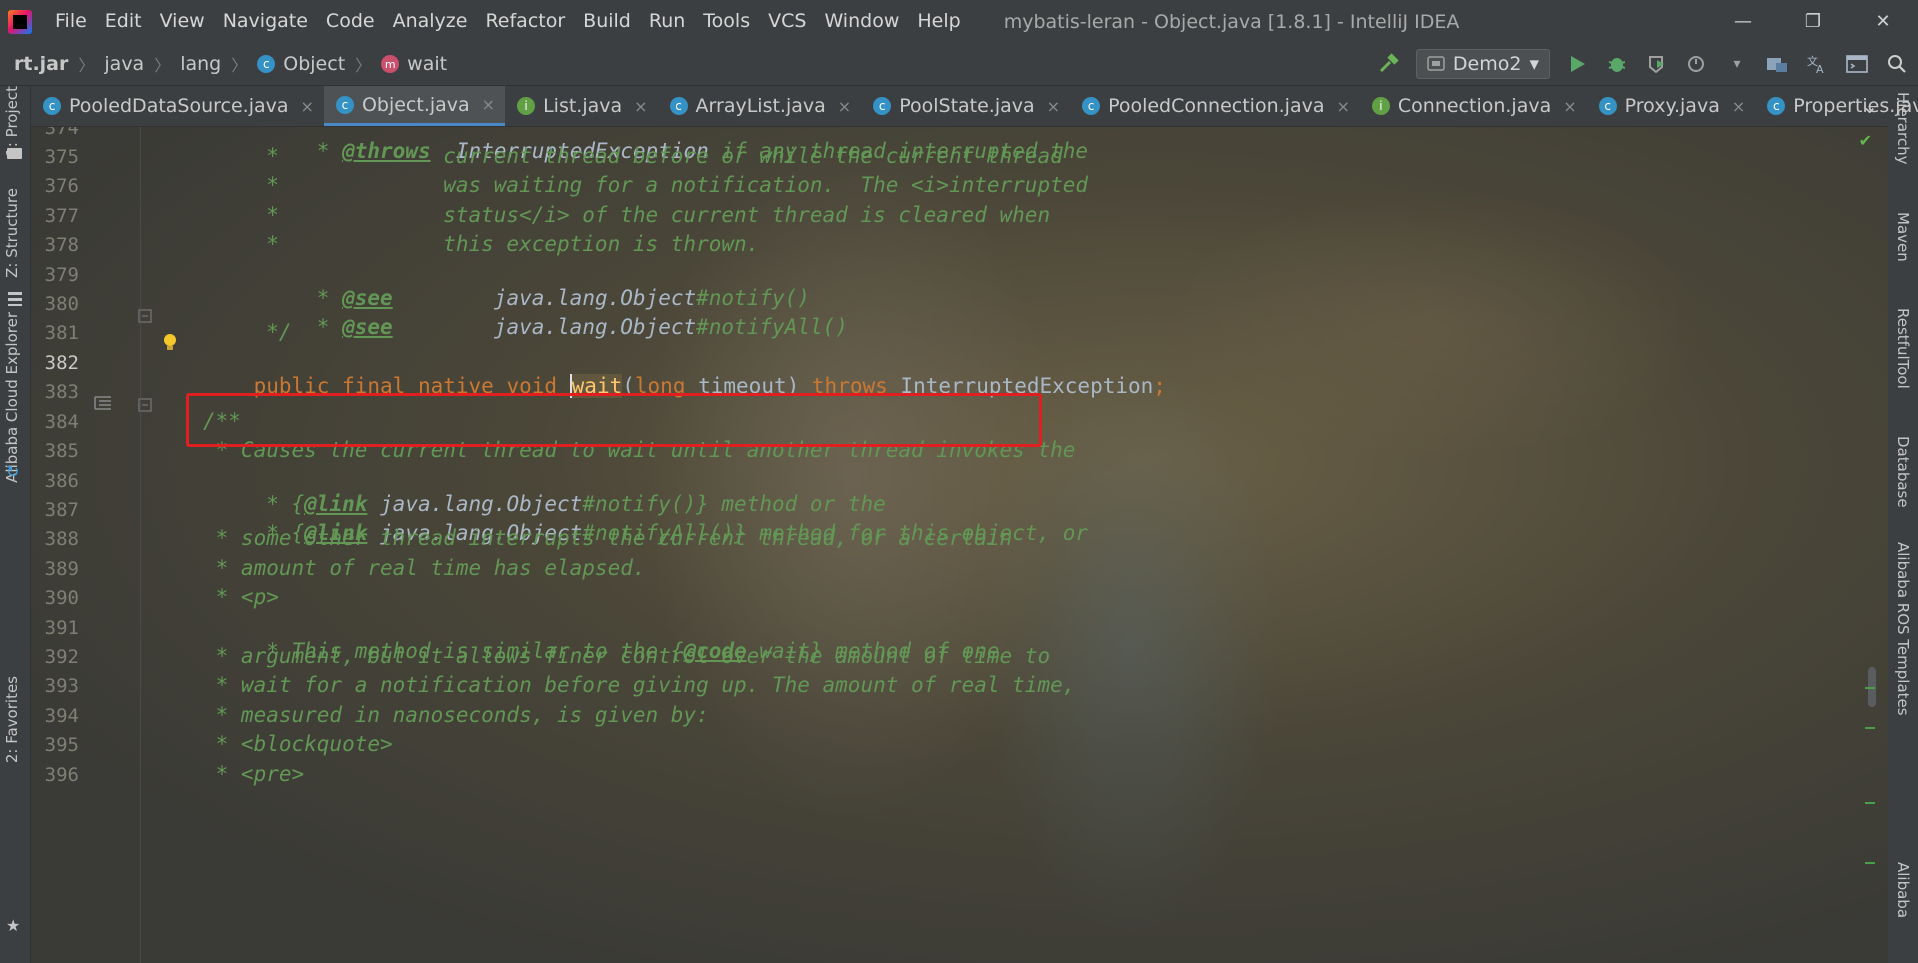  What do you see at coordinates (1487, 64) in the screenshot?
I see `run-config-label: Demo2` at bounding box center [1487, 64].